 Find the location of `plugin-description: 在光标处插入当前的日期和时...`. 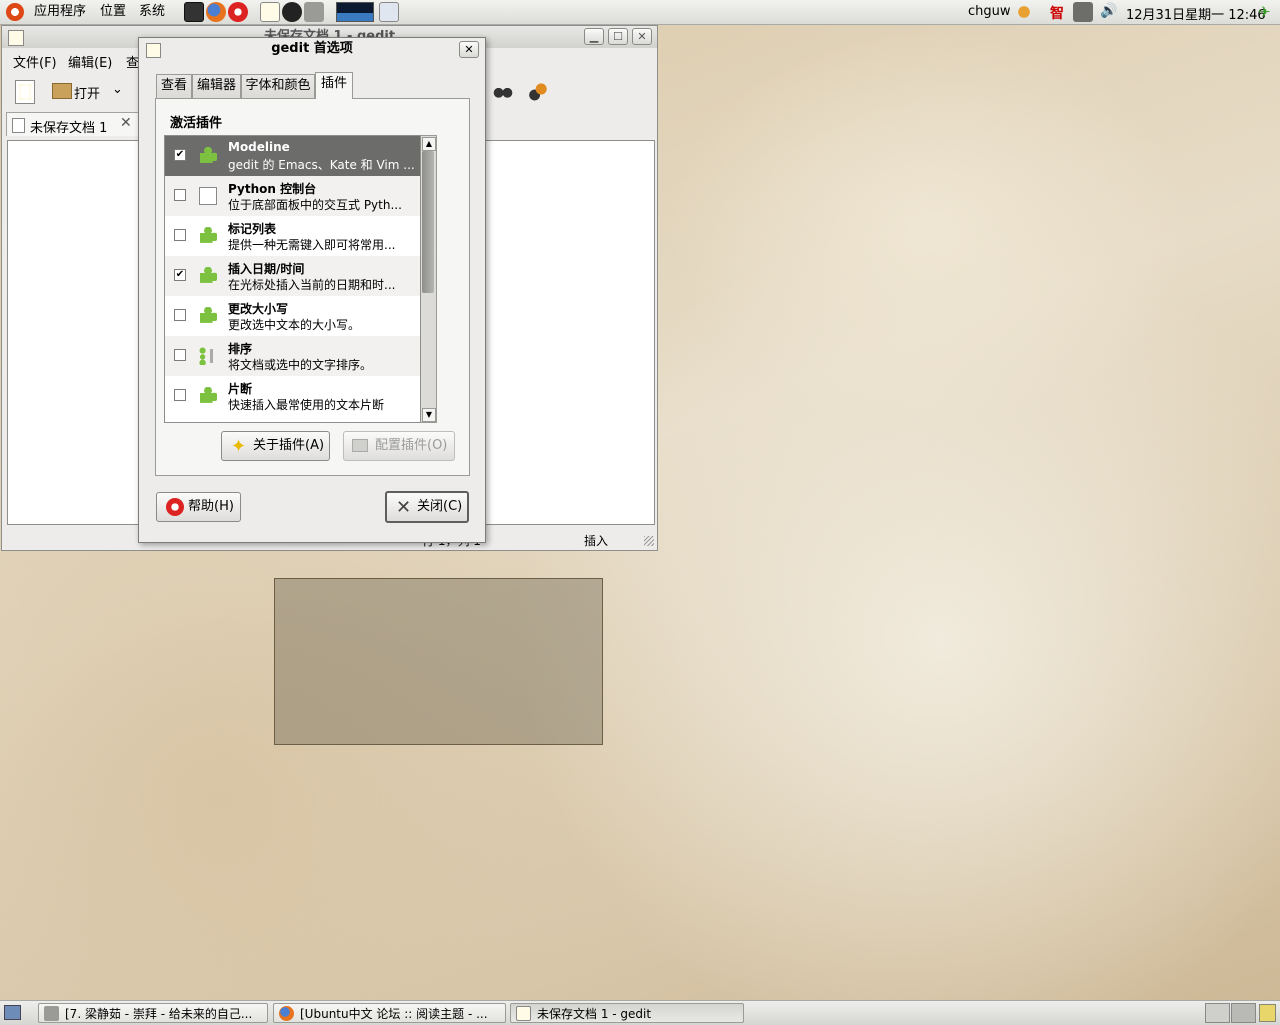

plugin-description: 在光标处插入当前的日期和时... is located at coordinates (312, 285).